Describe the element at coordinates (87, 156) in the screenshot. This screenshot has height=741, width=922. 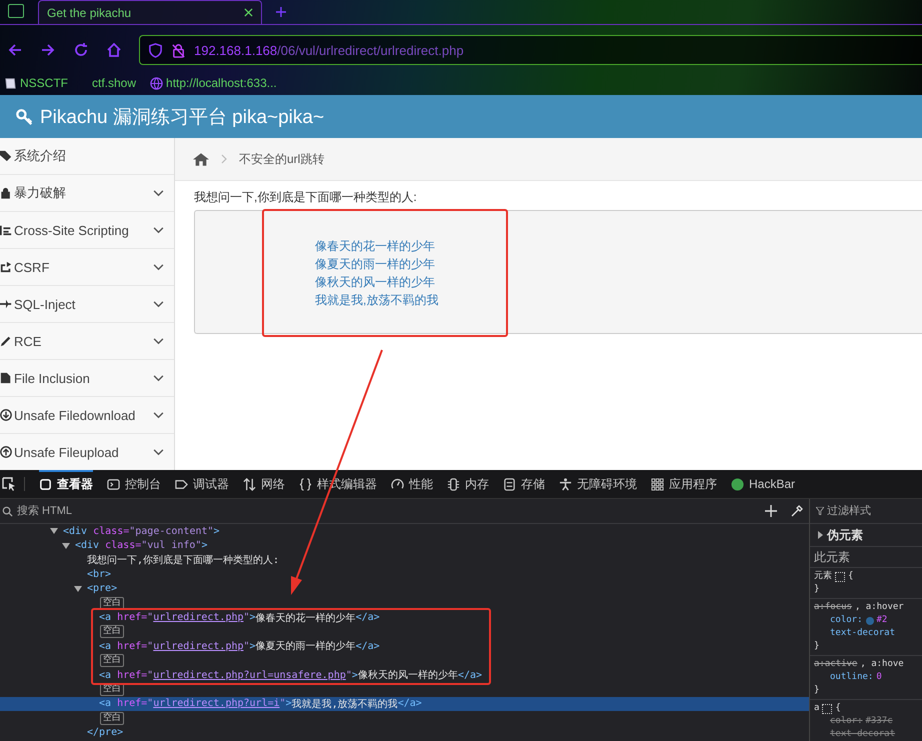
I see `sidebar-item: 系统介绍` at that location.